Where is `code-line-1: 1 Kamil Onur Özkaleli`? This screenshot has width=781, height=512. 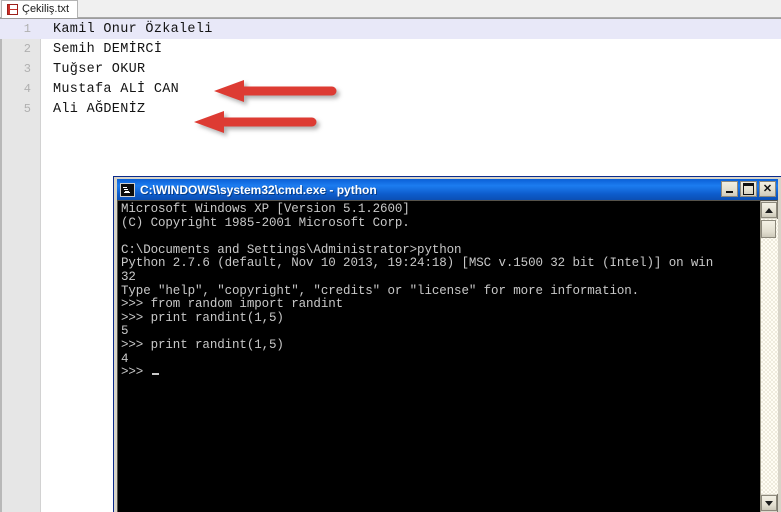 code-line-1: 1 Kamil Onur Özkaleli is located at coordinates (390, 29).